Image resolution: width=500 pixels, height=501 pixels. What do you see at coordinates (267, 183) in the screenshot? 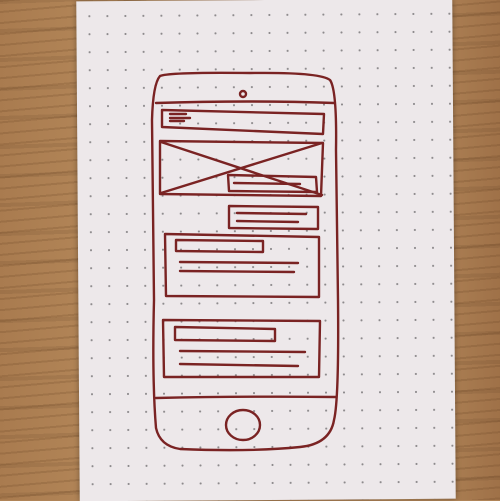
I see `caption-tag-text` at bounding box center [267, 183].